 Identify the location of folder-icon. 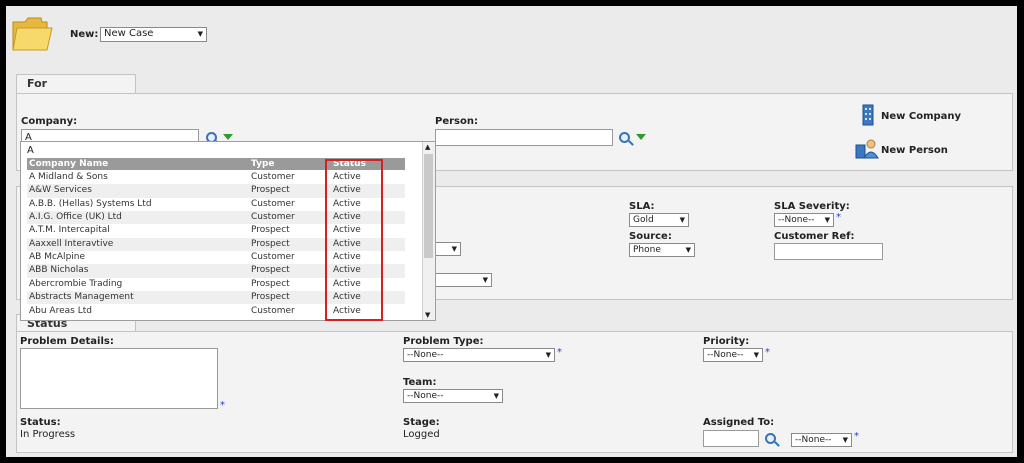
(32, 34).